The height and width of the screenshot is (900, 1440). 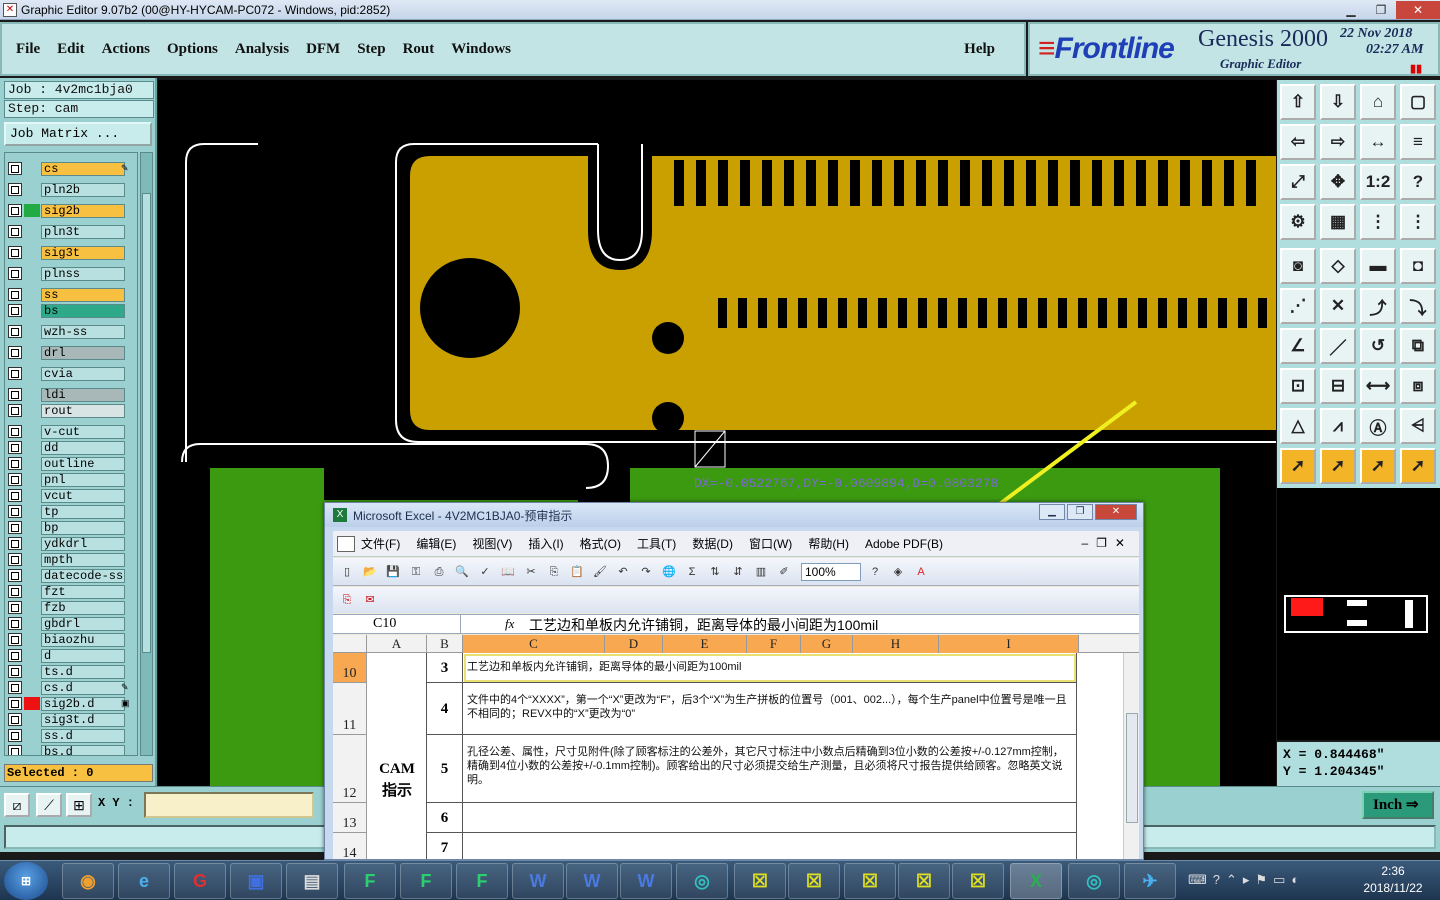 What do you see at coordinates (1298, 346) in the screenshot?
I see `angle-icon: ∠` at bounding box center [1298, 346].